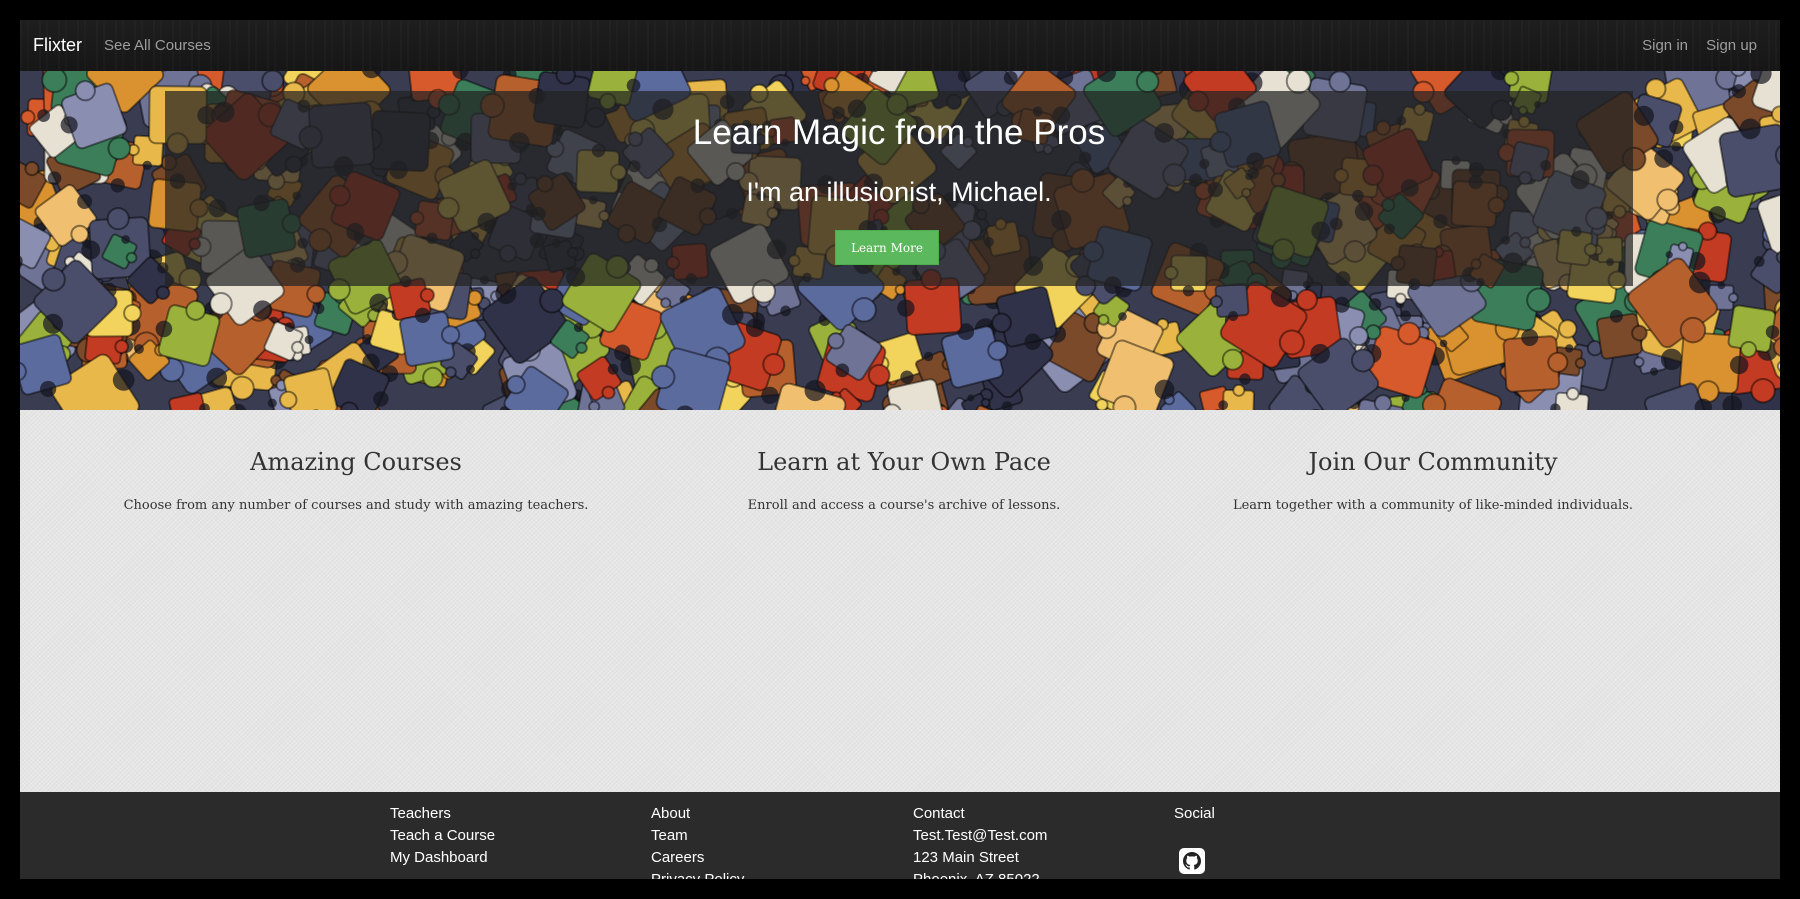 The image size is (1800, 899). What do you see at coordinates (697, 814) in the screenshot?
I see `footer-about-heading: About` at bounding box center [697, 814].